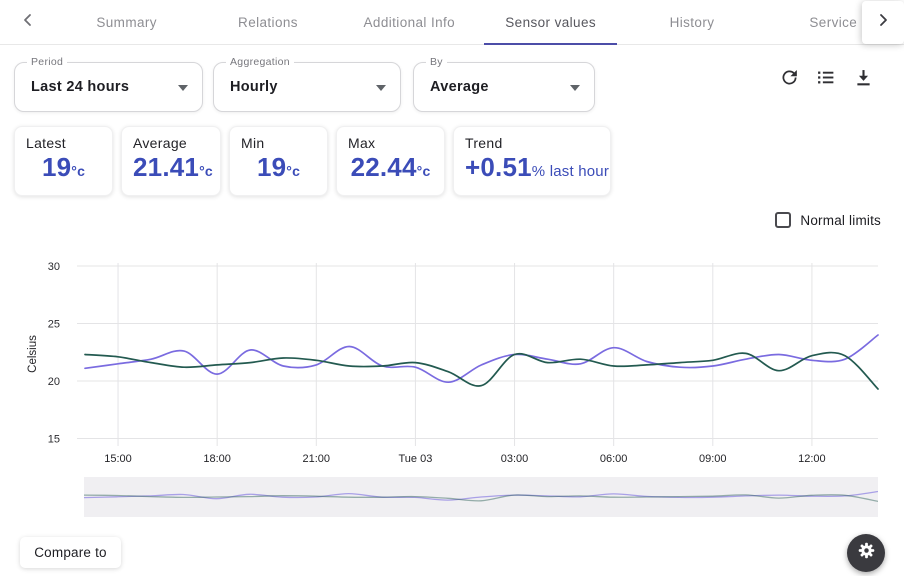  I want to click on tab-summary: Summary, so click(126, 22).